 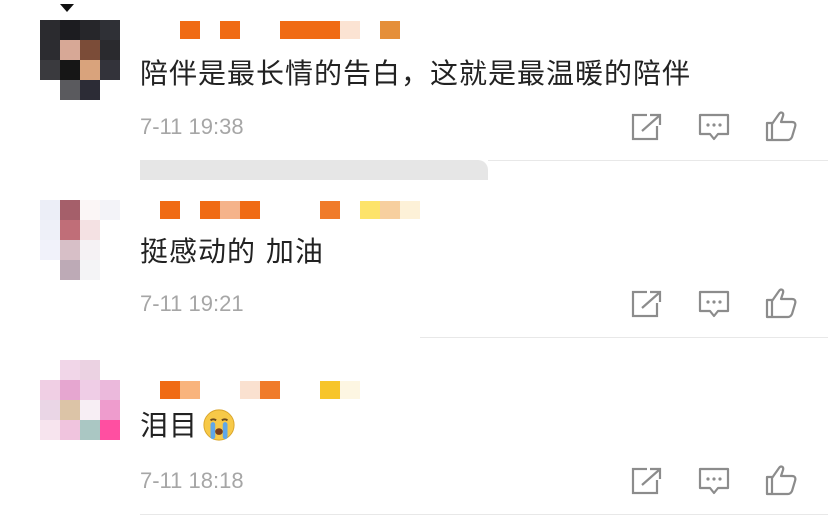 What do you see at coordinates (314, 170) in the screenshot?
I see `section-divider` at bounding box center [314, 170].